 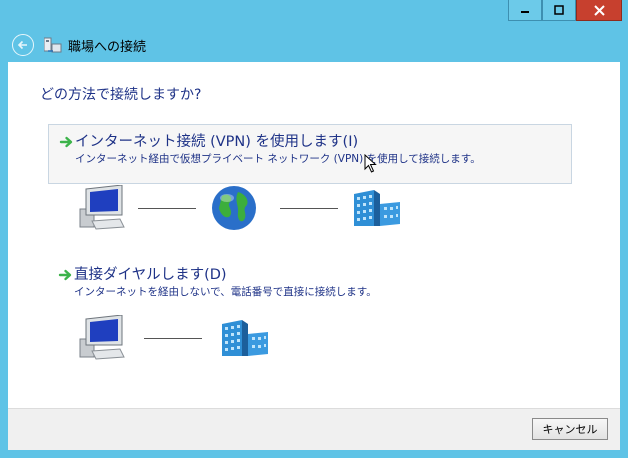 I want to click on network-connection-icon, so click(x=53, y=45).